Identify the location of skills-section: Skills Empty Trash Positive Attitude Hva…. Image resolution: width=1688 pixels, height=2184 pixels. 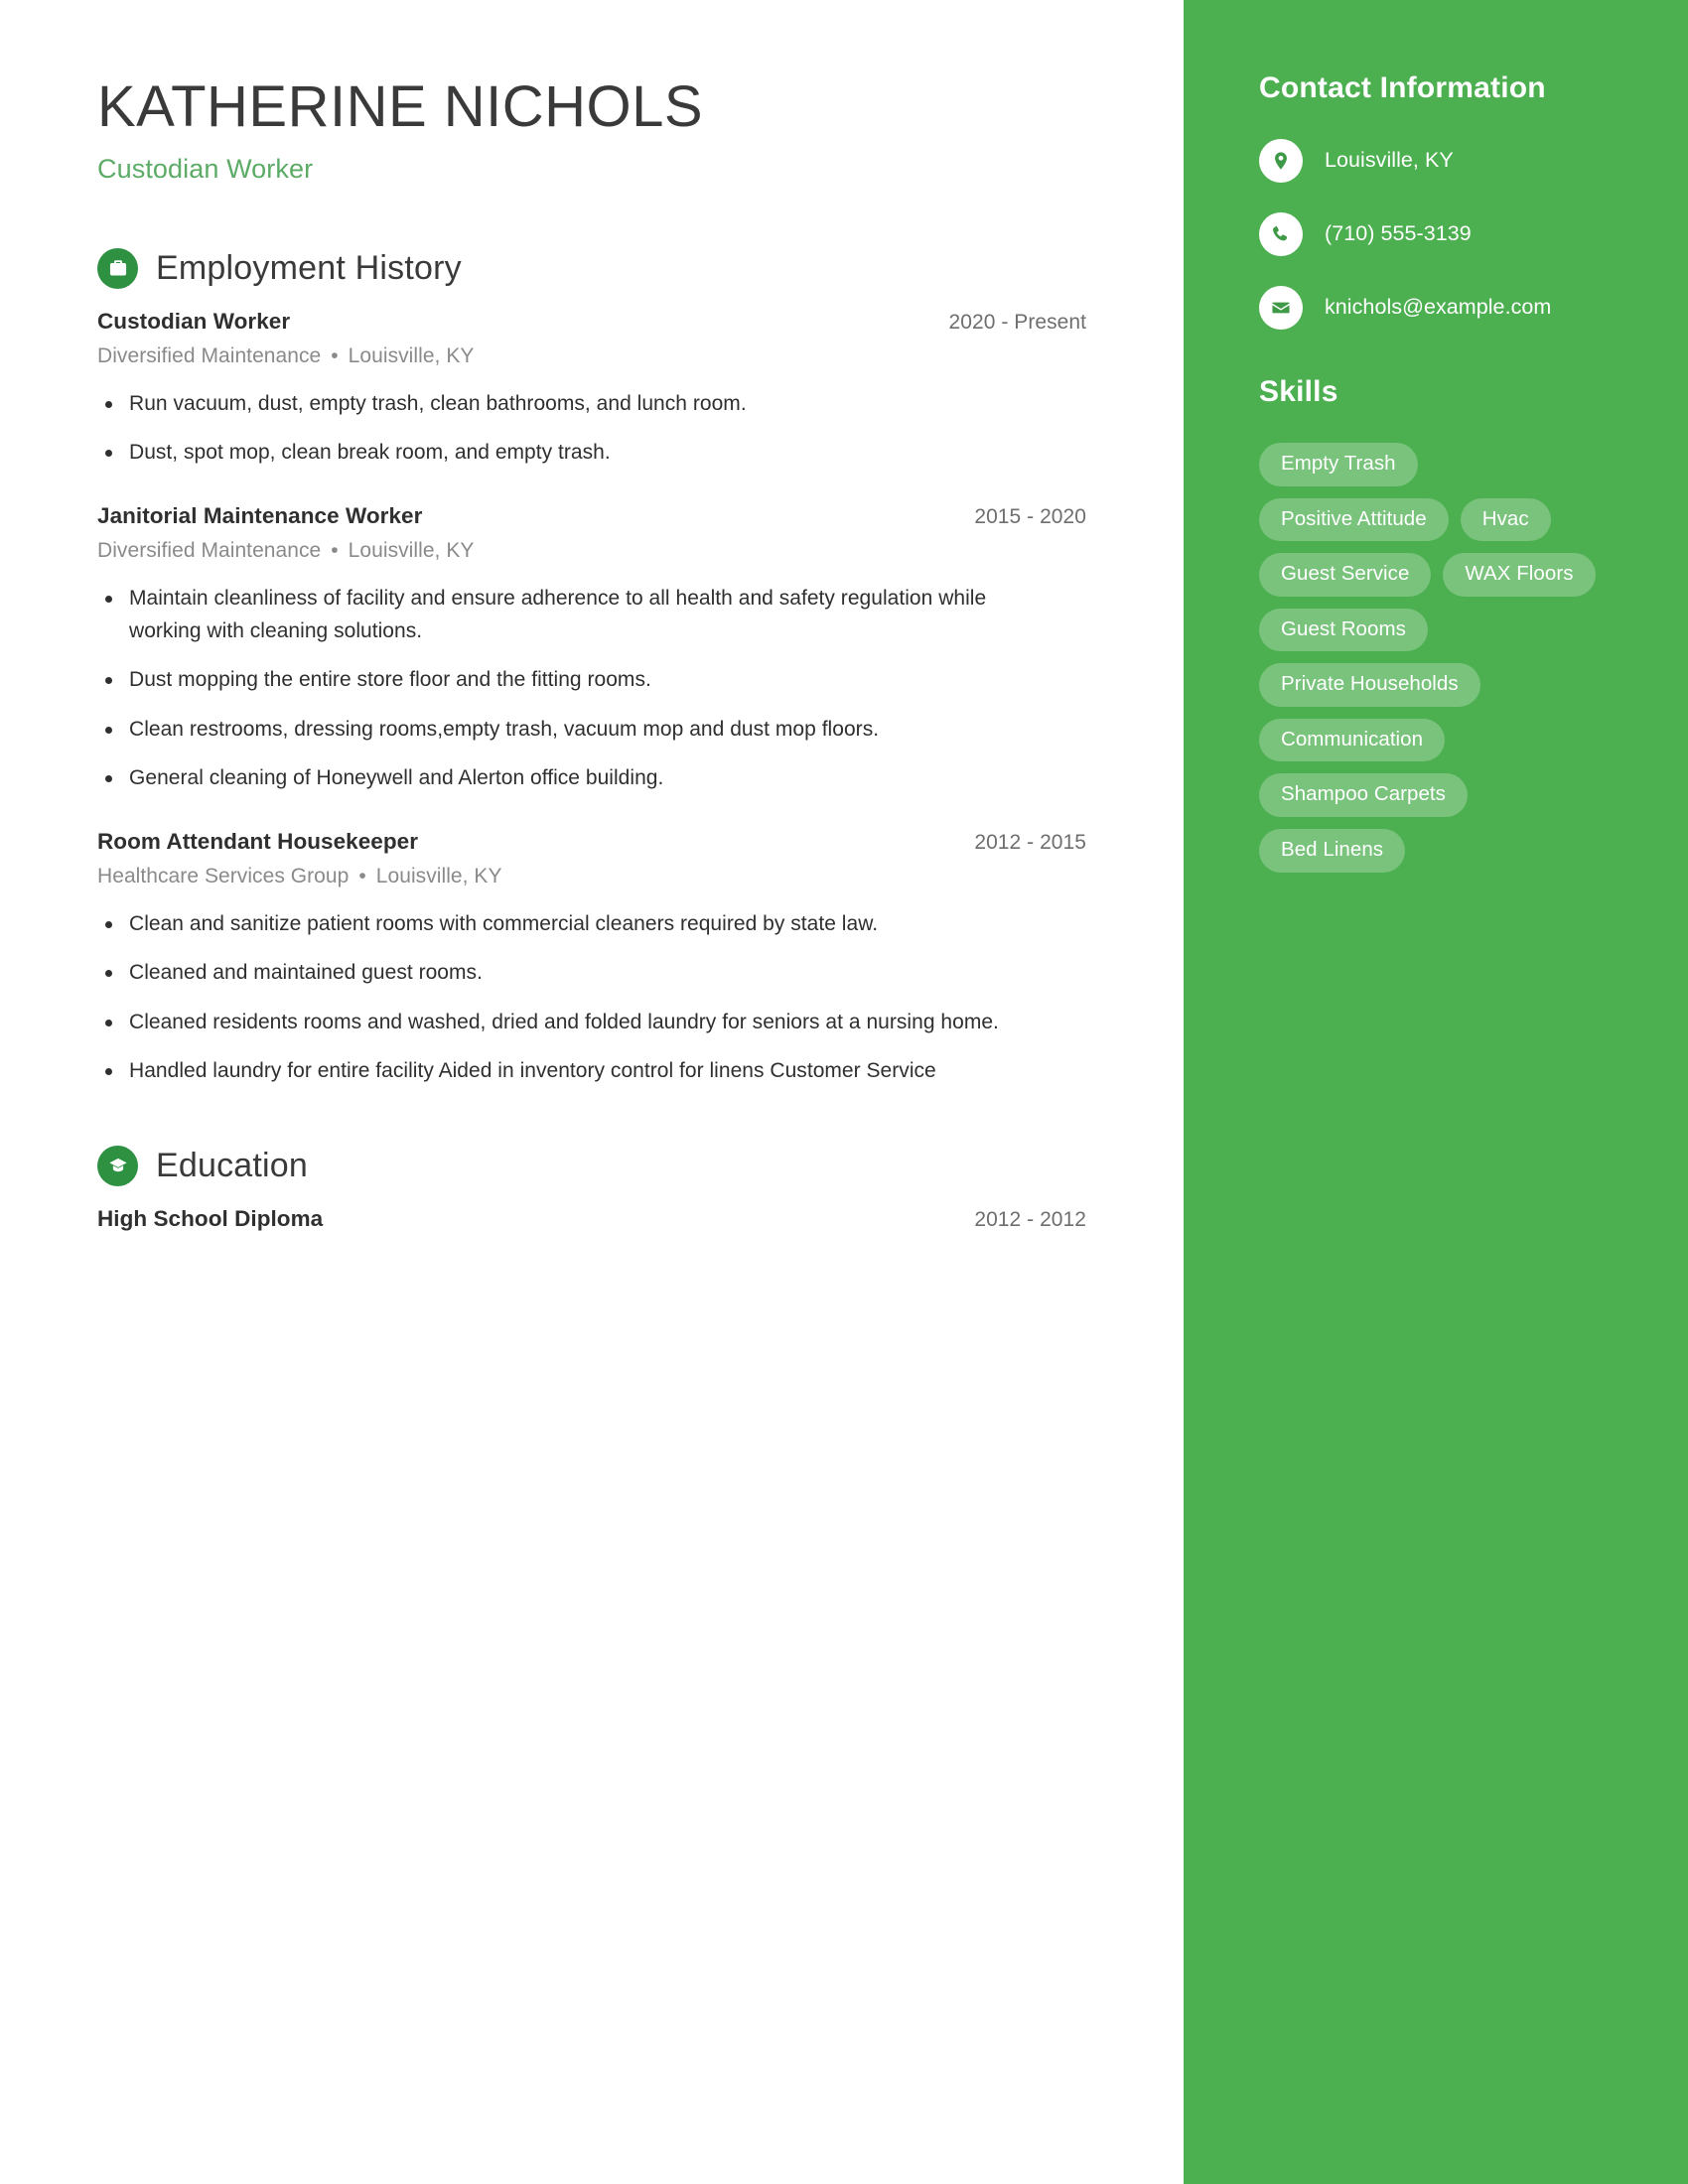
(1449, 624).